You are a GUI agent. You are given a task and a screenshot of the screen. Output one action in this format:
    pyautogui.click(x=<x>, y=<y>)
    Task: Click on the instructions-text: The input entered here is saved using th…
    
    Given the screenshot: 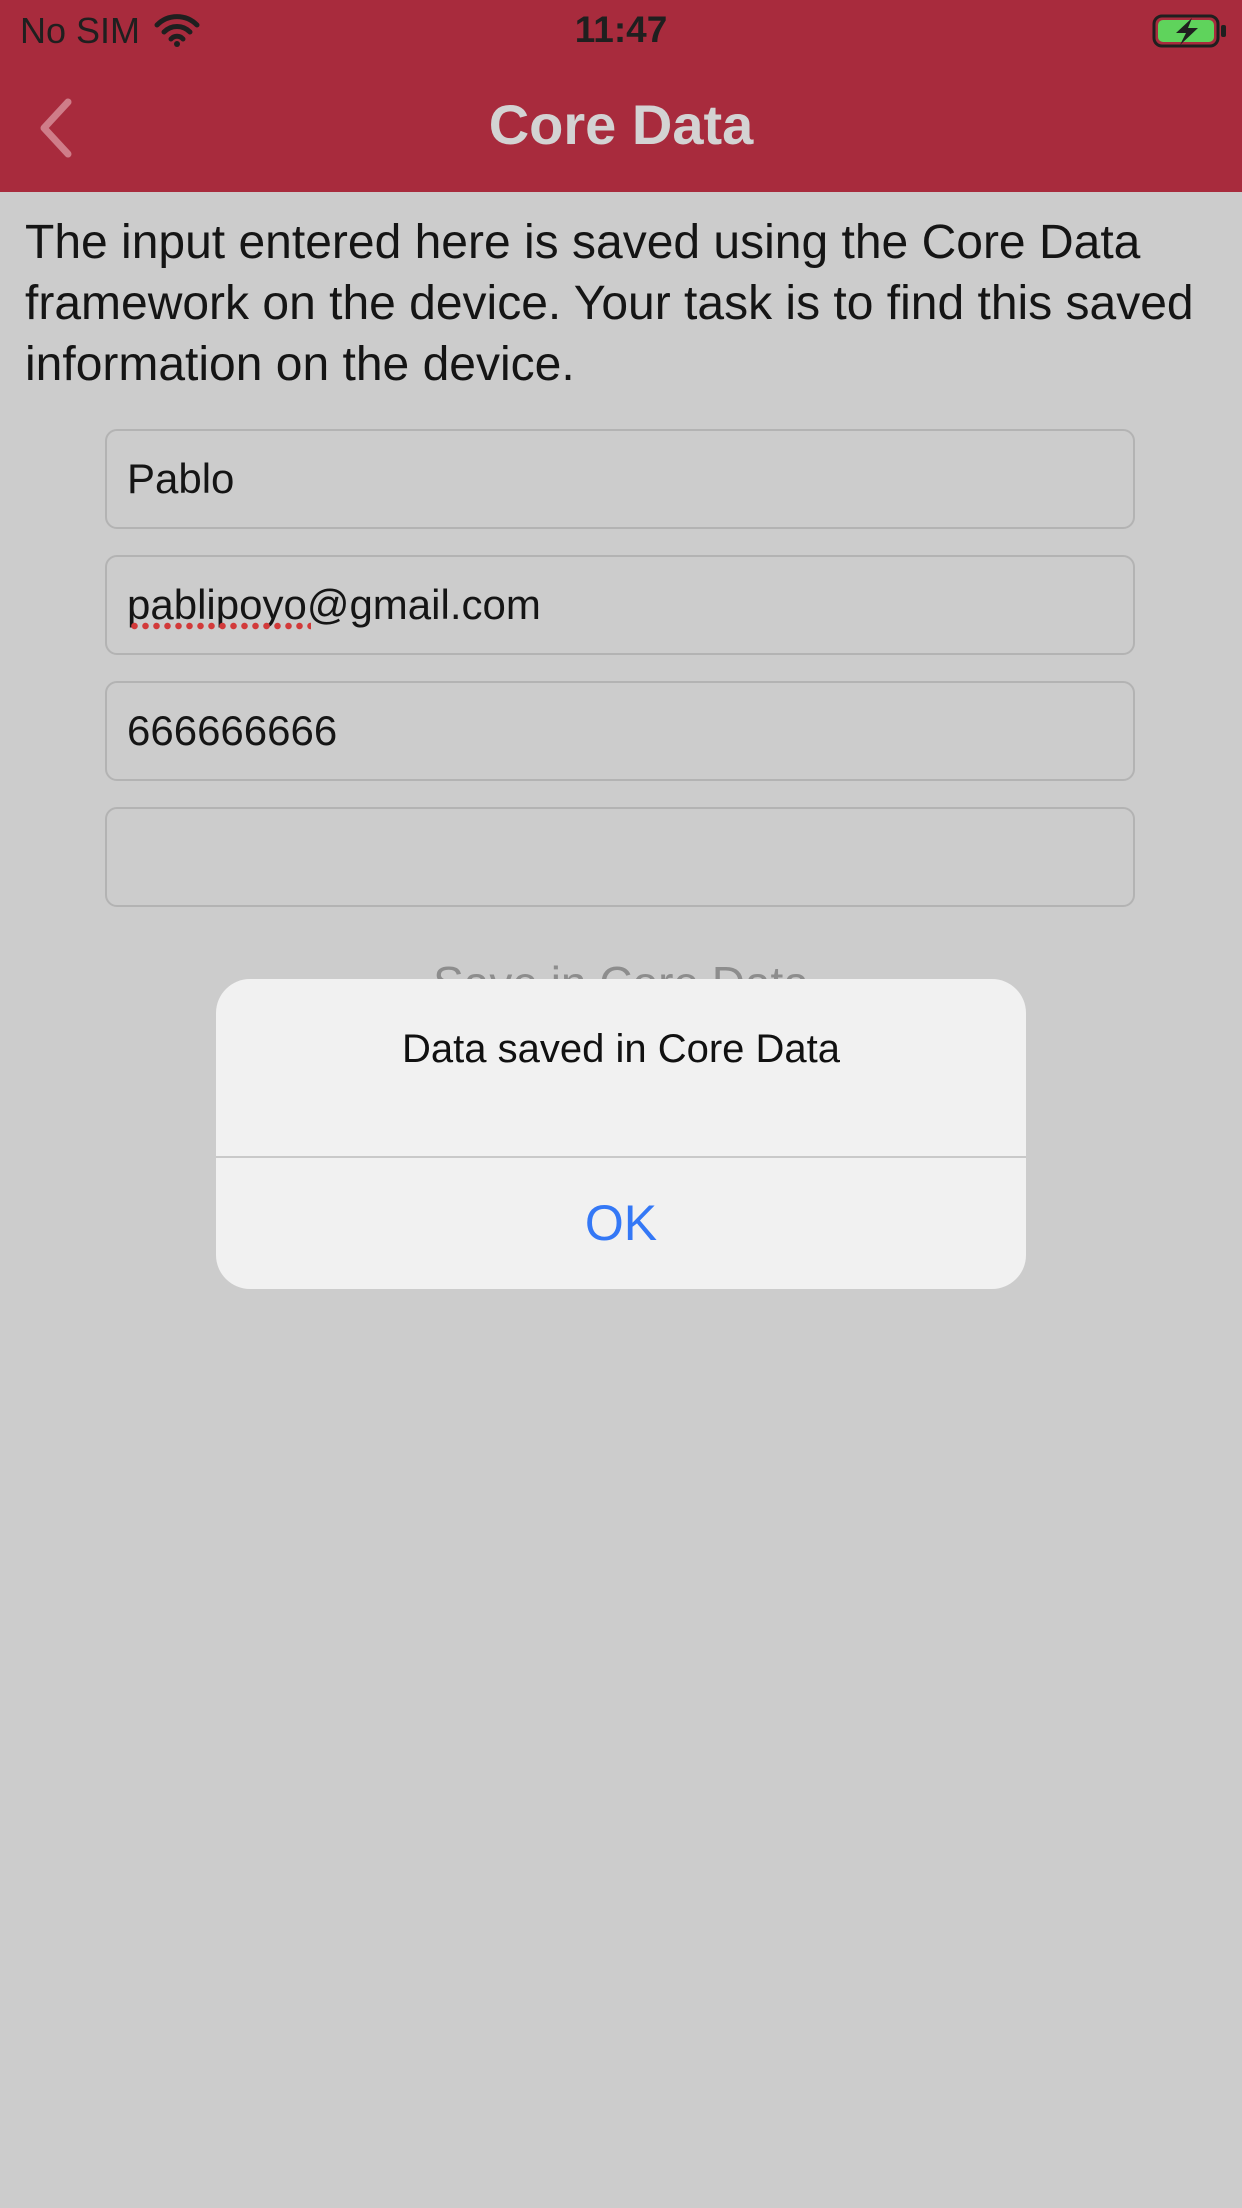 What is the action you would take?
    pyautogui.click(x=609, y=303)
    